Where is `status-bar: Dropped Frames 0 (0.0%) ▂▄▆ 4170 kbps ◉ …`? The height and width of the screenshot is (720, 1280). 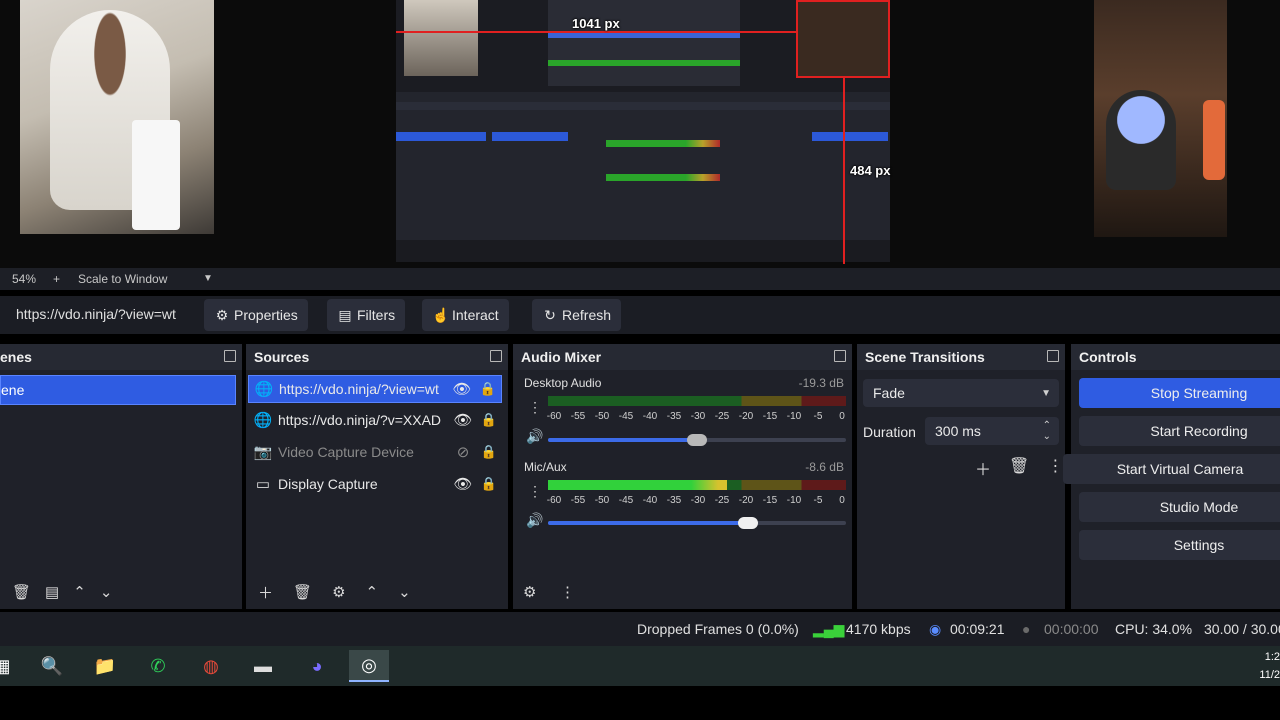
status-bar: Dropped Frames 0 (0.0%) ▂▄▆ 4170 kbps ◉ … is located at coordinates (640, 629).